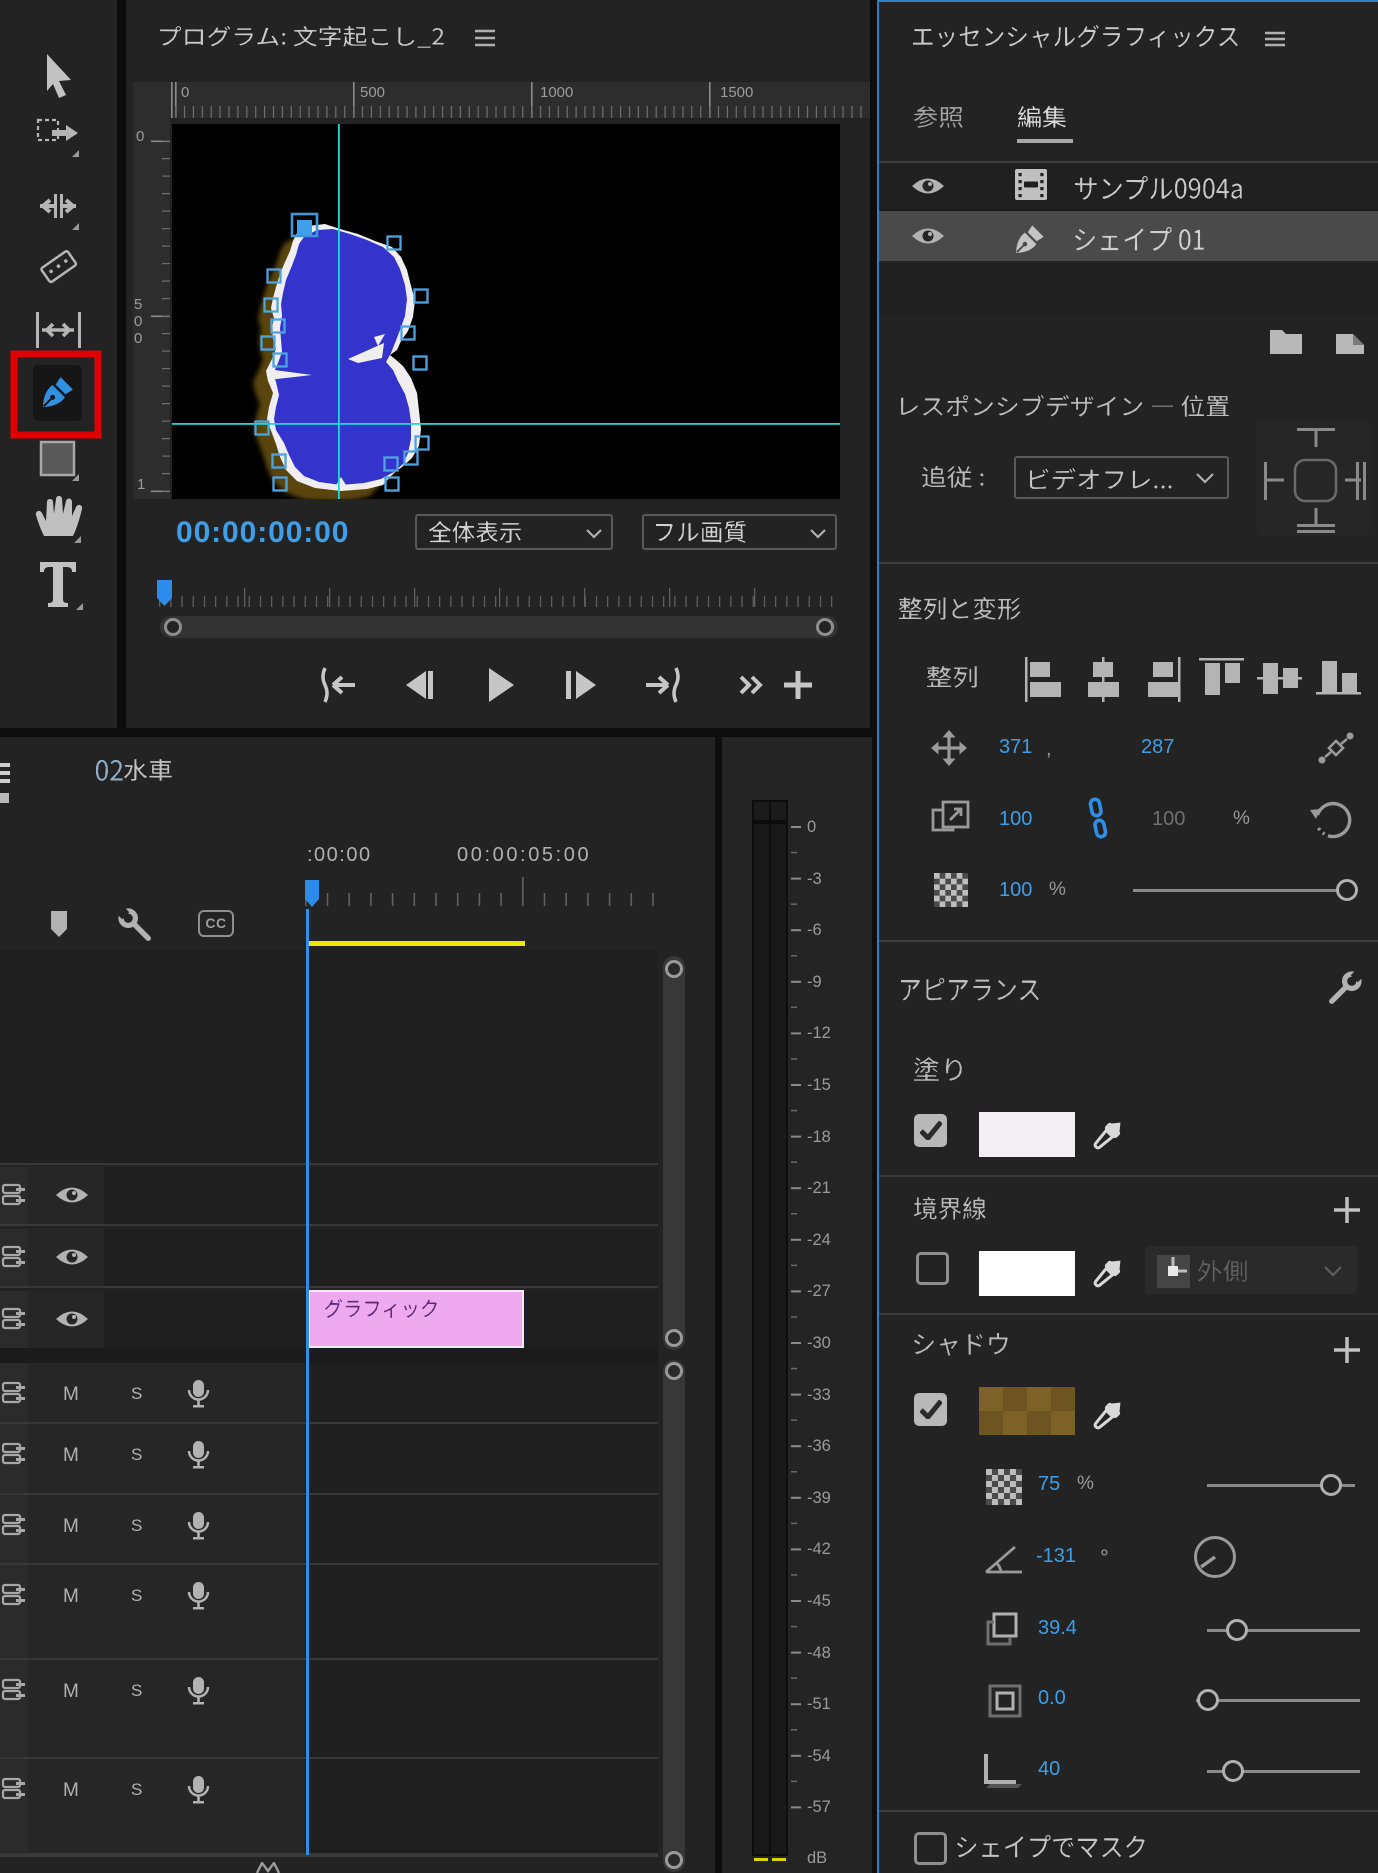  What do you see at coordinates (819, 1446) in the screenshot?
I see `svg-text: -36` at bounding box center [819, 1446].